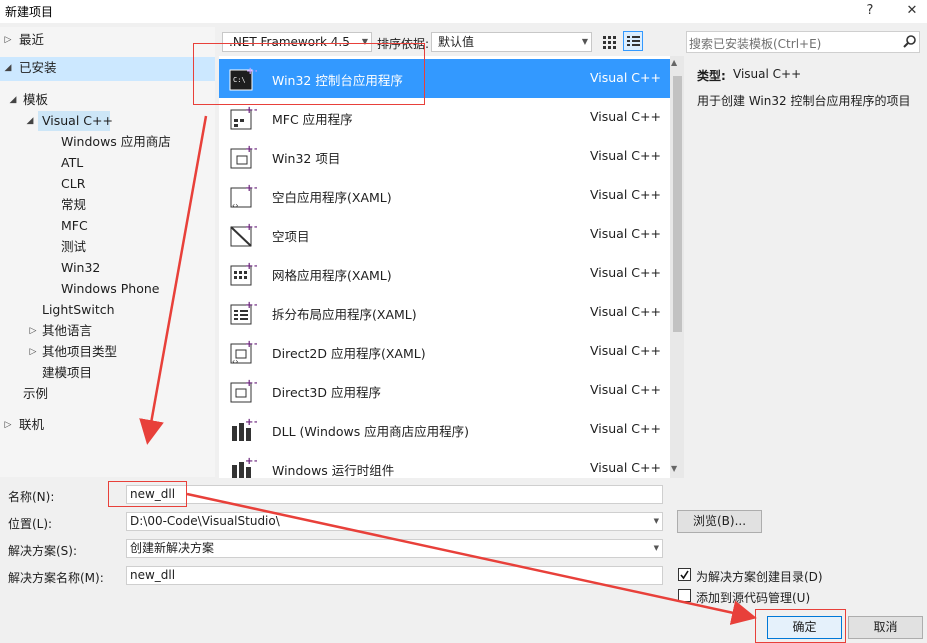 This screenshot has height=643, width=927. Describe the element at coordinates (684, 595) in the screenshot. I see `source-control-checkbox` at that location.